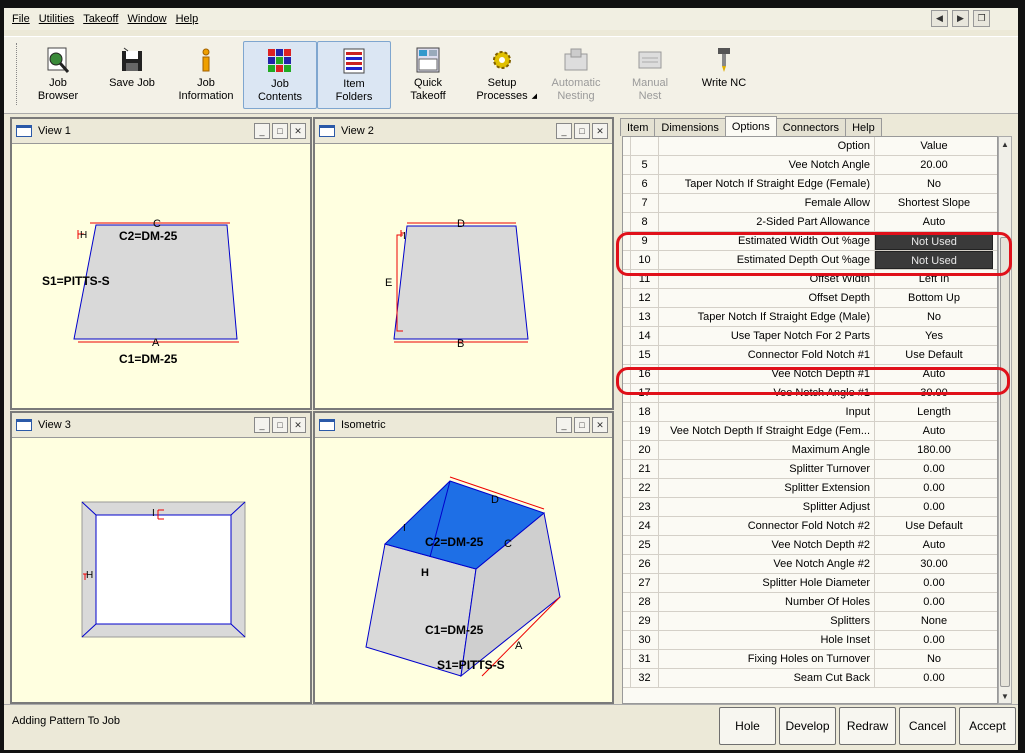 The width and height of the screenshot is (1025, 753). What do you see at coordinates (934, 412) in the screenshot?
I see `option-value: Length` at bounding box center [934, 412].